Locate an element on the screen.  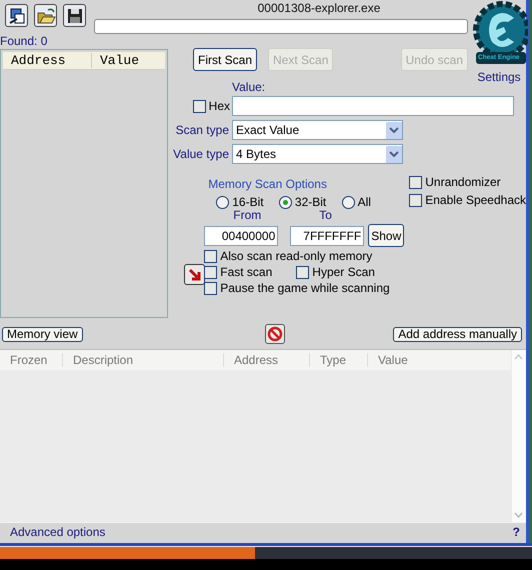
radio-label: All is located at coordinates (364, 202).